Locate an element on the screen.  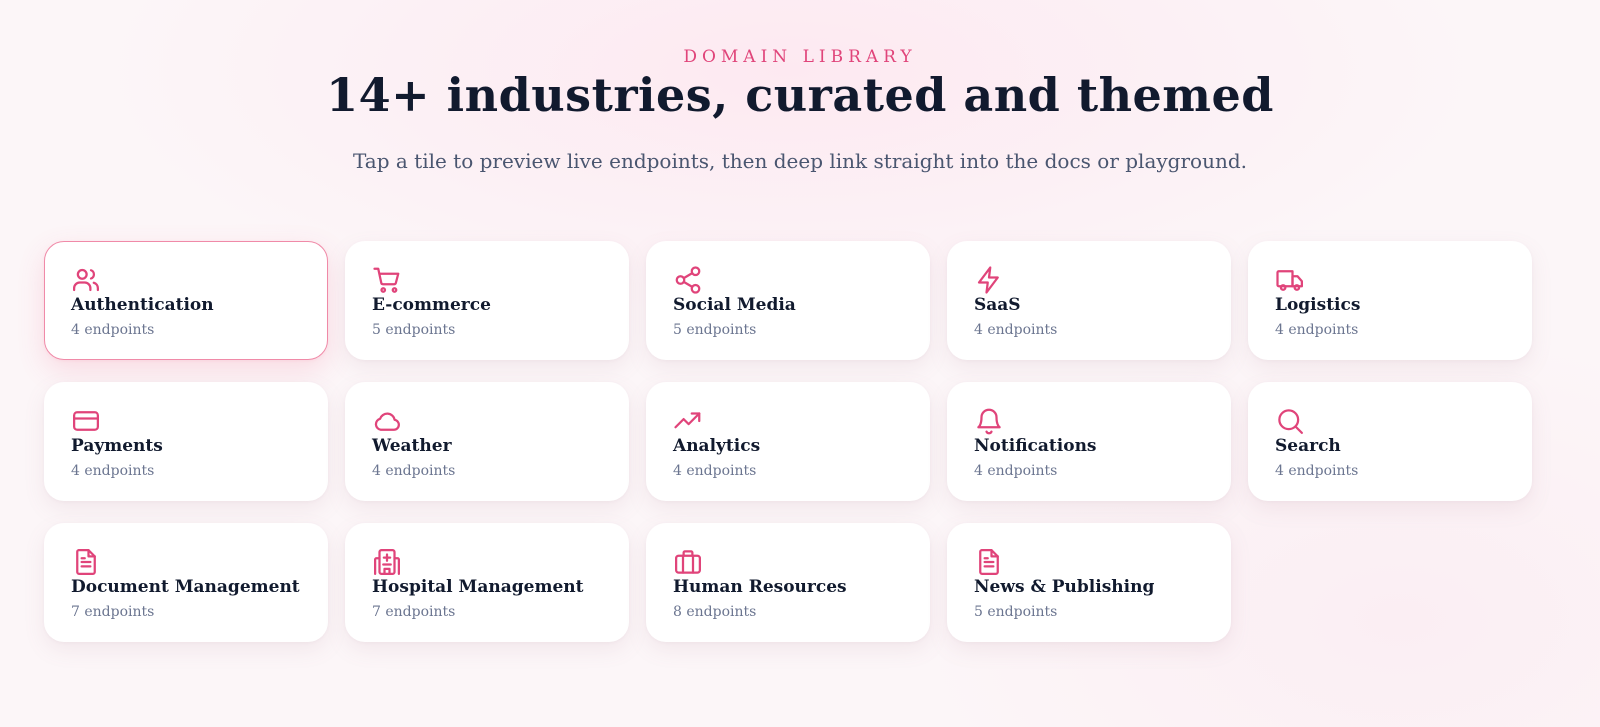
domain-tile-payments: Payments 4 endpoints is located at coordinates (186, 441).